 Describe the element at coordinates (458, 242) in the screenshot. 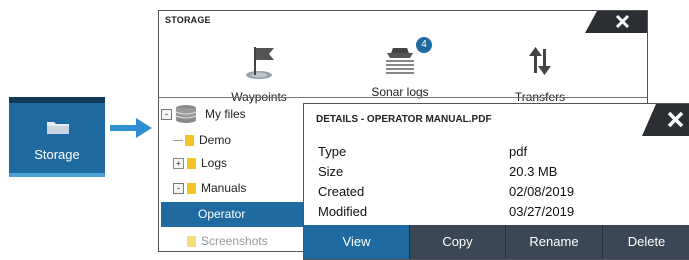

I see `copy-button: Copy` at that location.